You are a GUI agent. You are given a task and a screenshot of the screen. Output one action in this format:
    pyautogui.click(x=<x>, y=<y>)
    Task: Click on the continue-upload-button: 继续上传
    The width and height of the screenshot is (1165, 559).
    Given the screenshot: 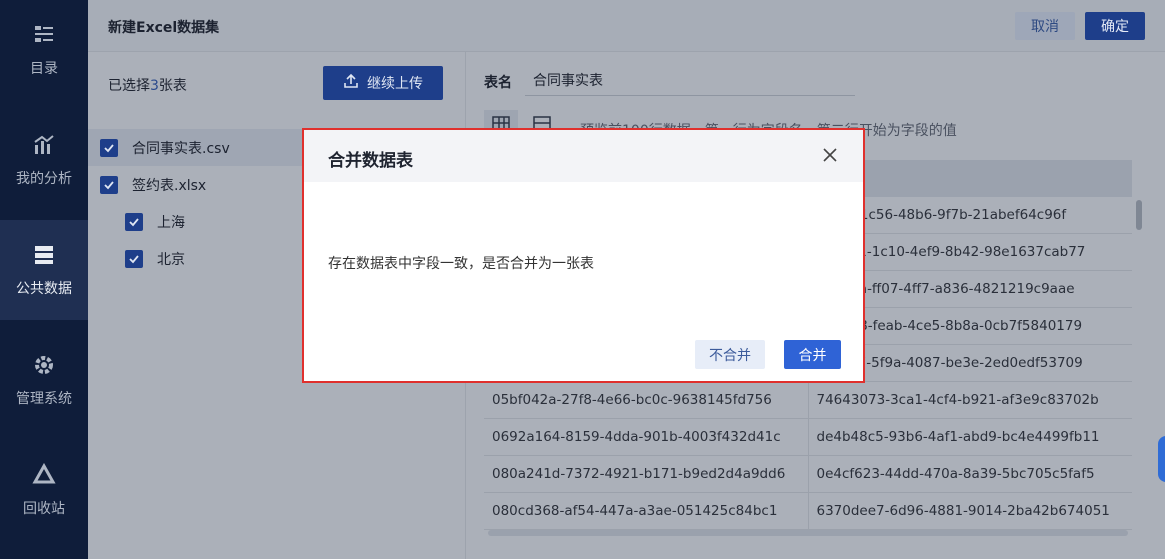 What is the action you would take?
    pyautogui.click(x=383, y=83)
    